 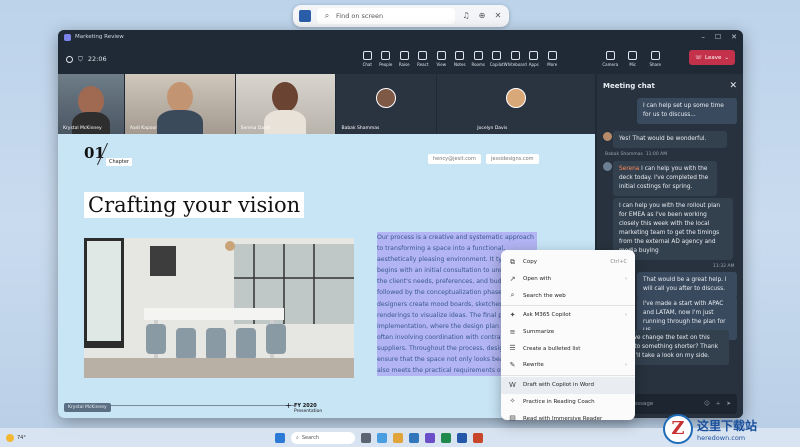 I want to click on tool-raise: Raise, so click(x=404, y=59).